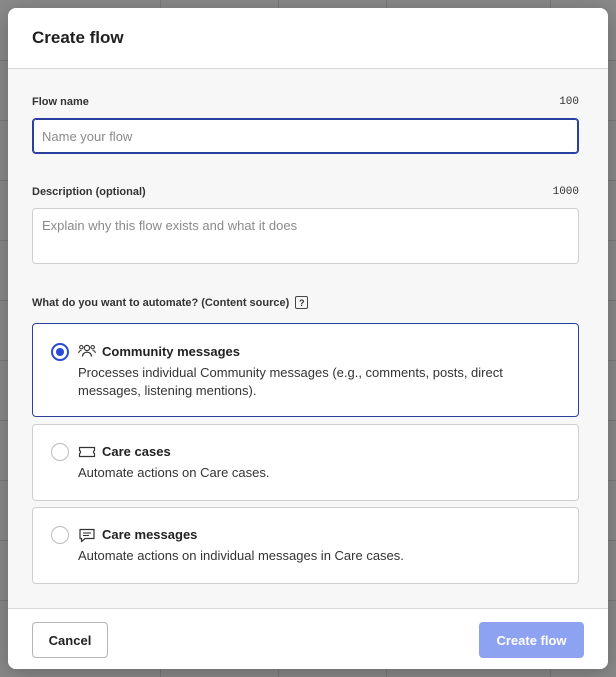 Image resolution: width=616 pixels, height=677 pixels. Describe the element at coordinates (305, 236) in the screenshot. I see `description-textarea` at that location.